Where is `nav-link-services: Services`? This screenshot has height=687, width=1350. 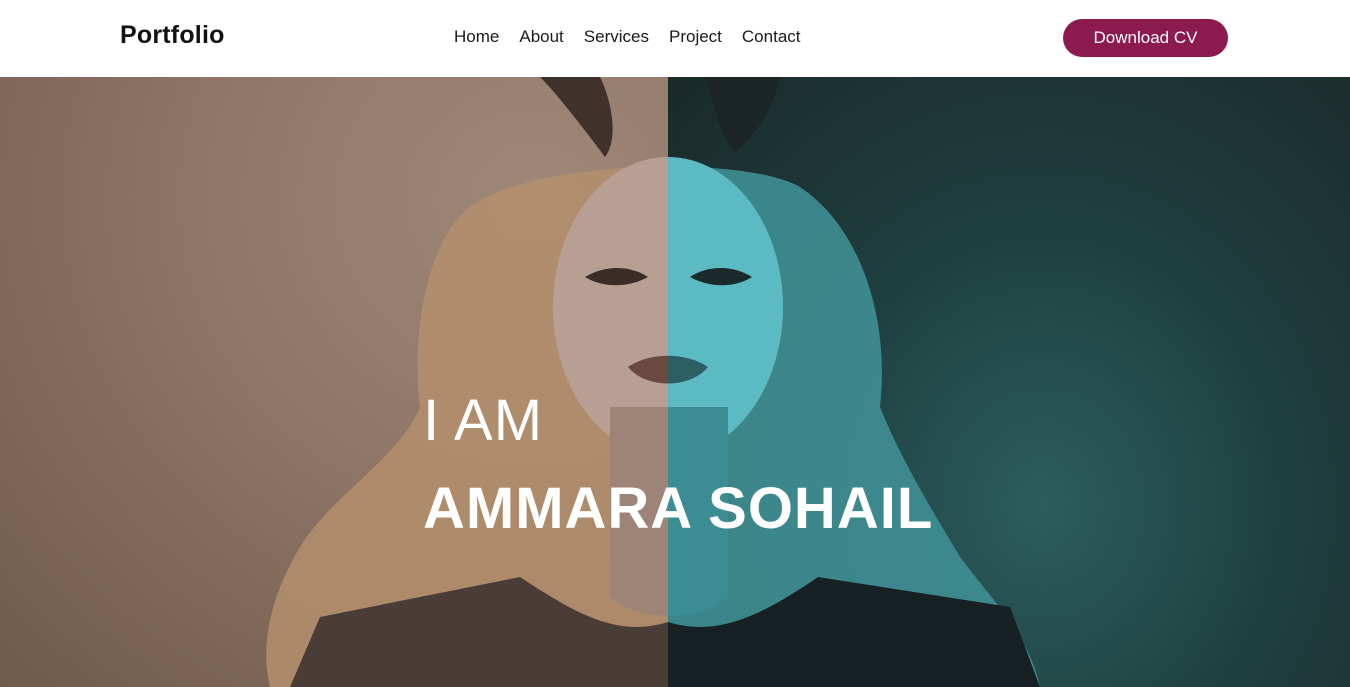 nav-link-services: Services is located at coordinates (616, 36).